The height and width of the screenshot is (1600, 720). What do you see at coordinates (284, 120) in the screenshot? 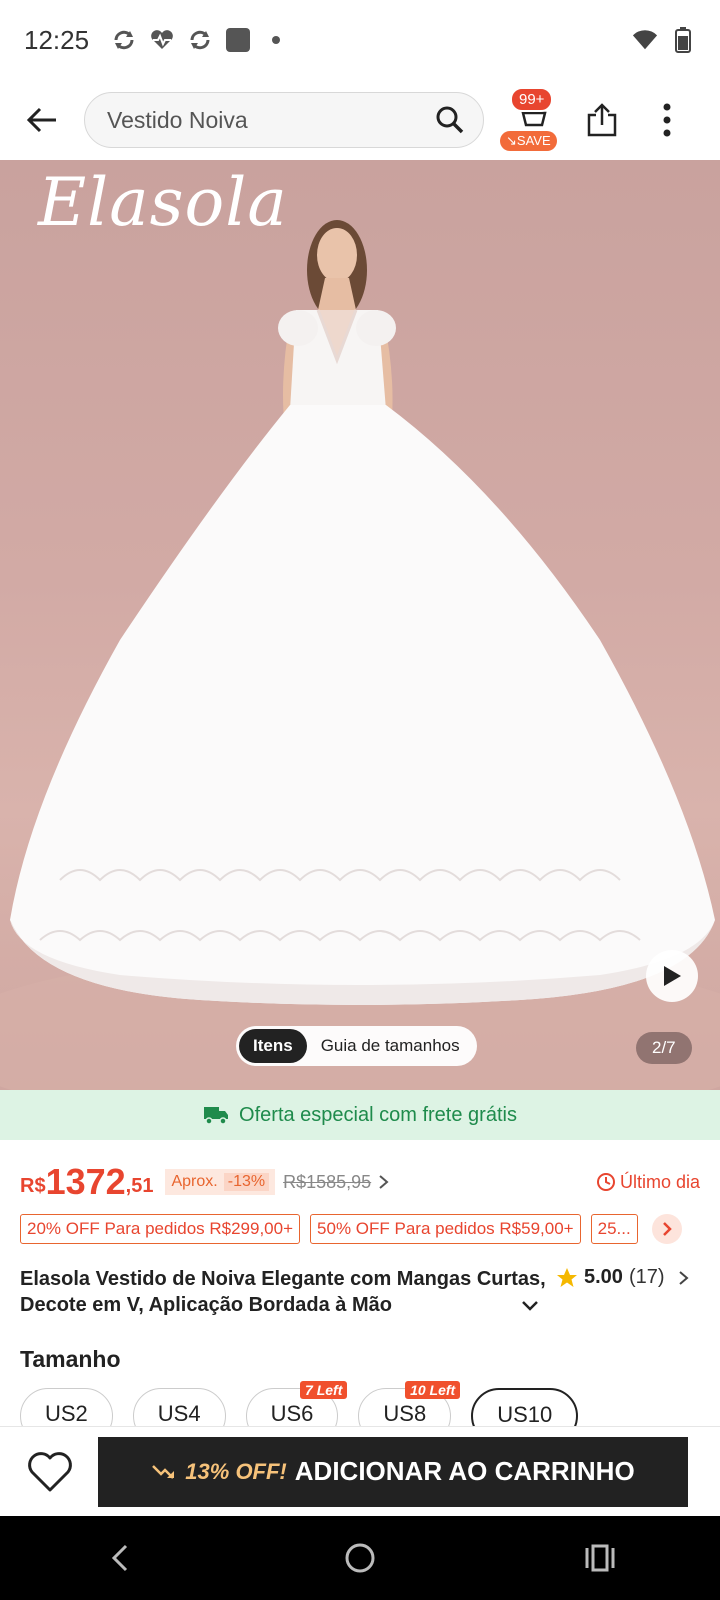
I see `search-input: Vestido Noiva` at bounding box center [284, 120].